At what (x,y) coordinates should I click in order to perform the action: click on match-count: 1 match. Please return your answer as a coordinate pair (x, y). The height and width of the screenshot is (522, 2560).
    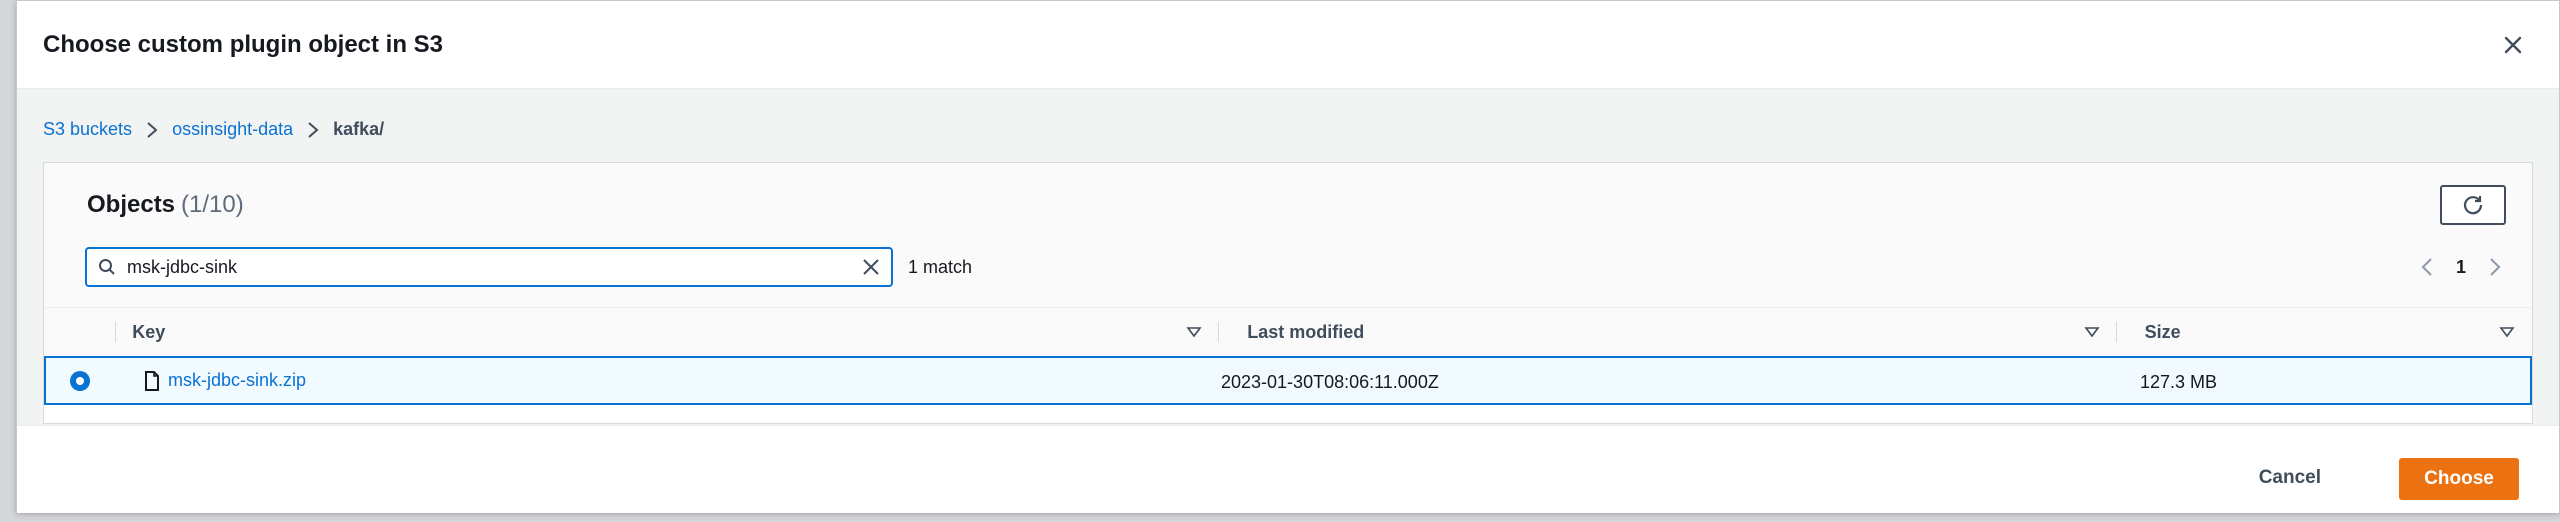
    Looking at the image, I should click on (940, 267).